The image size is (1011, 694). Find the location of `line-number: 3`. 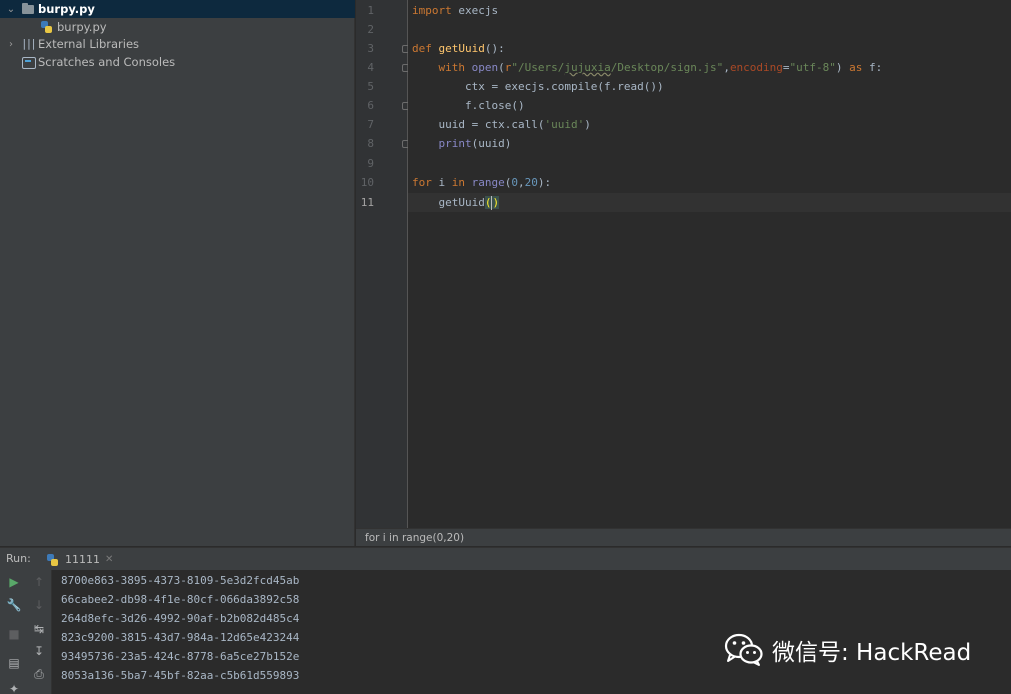

line-number: 3 is located at coordinates (370, 48).